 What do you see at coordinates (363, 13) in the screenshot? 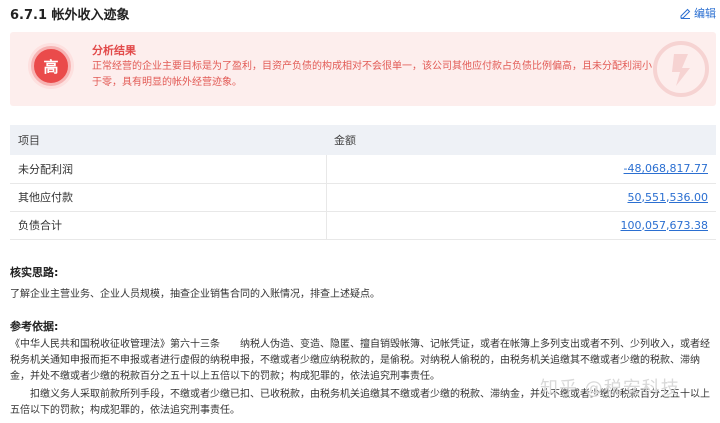
I see `section-header: 6.7.1 帐外收入迹象 编辑` at bounding box center [363, 13].